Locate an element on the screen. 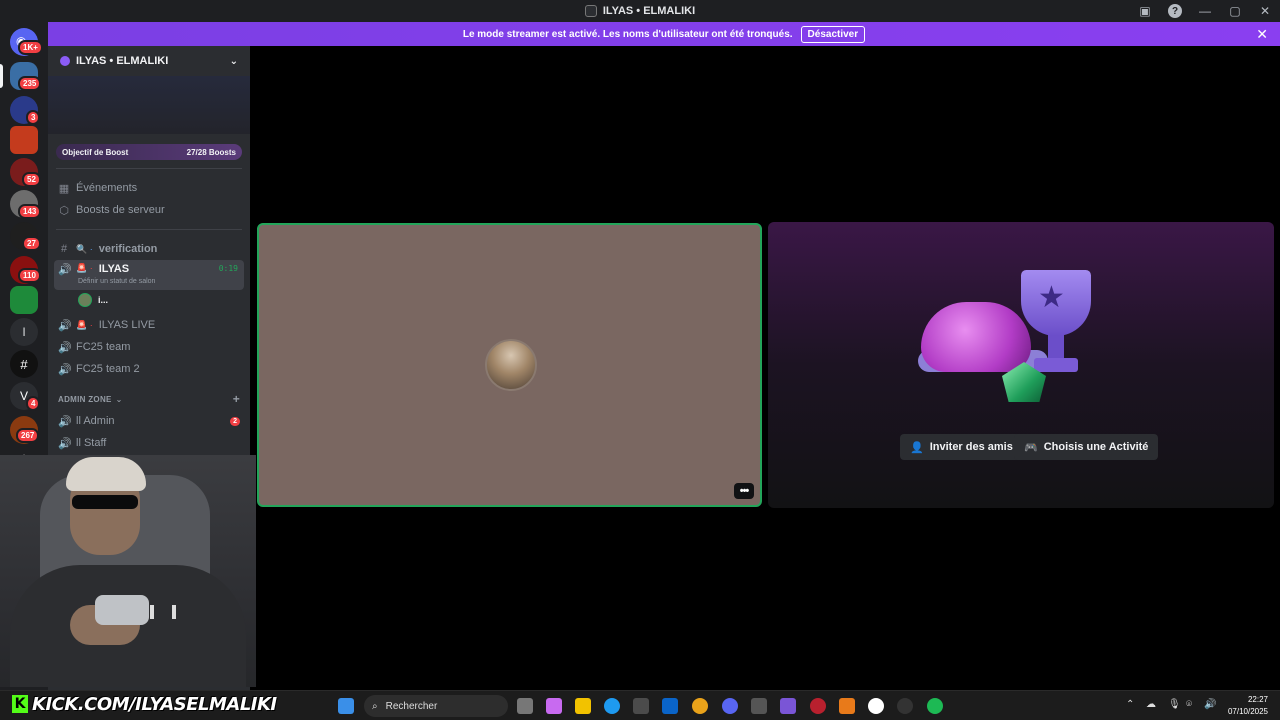 This screenshot has width=1280, height=720. start-button is located at coordinates (346, 706).